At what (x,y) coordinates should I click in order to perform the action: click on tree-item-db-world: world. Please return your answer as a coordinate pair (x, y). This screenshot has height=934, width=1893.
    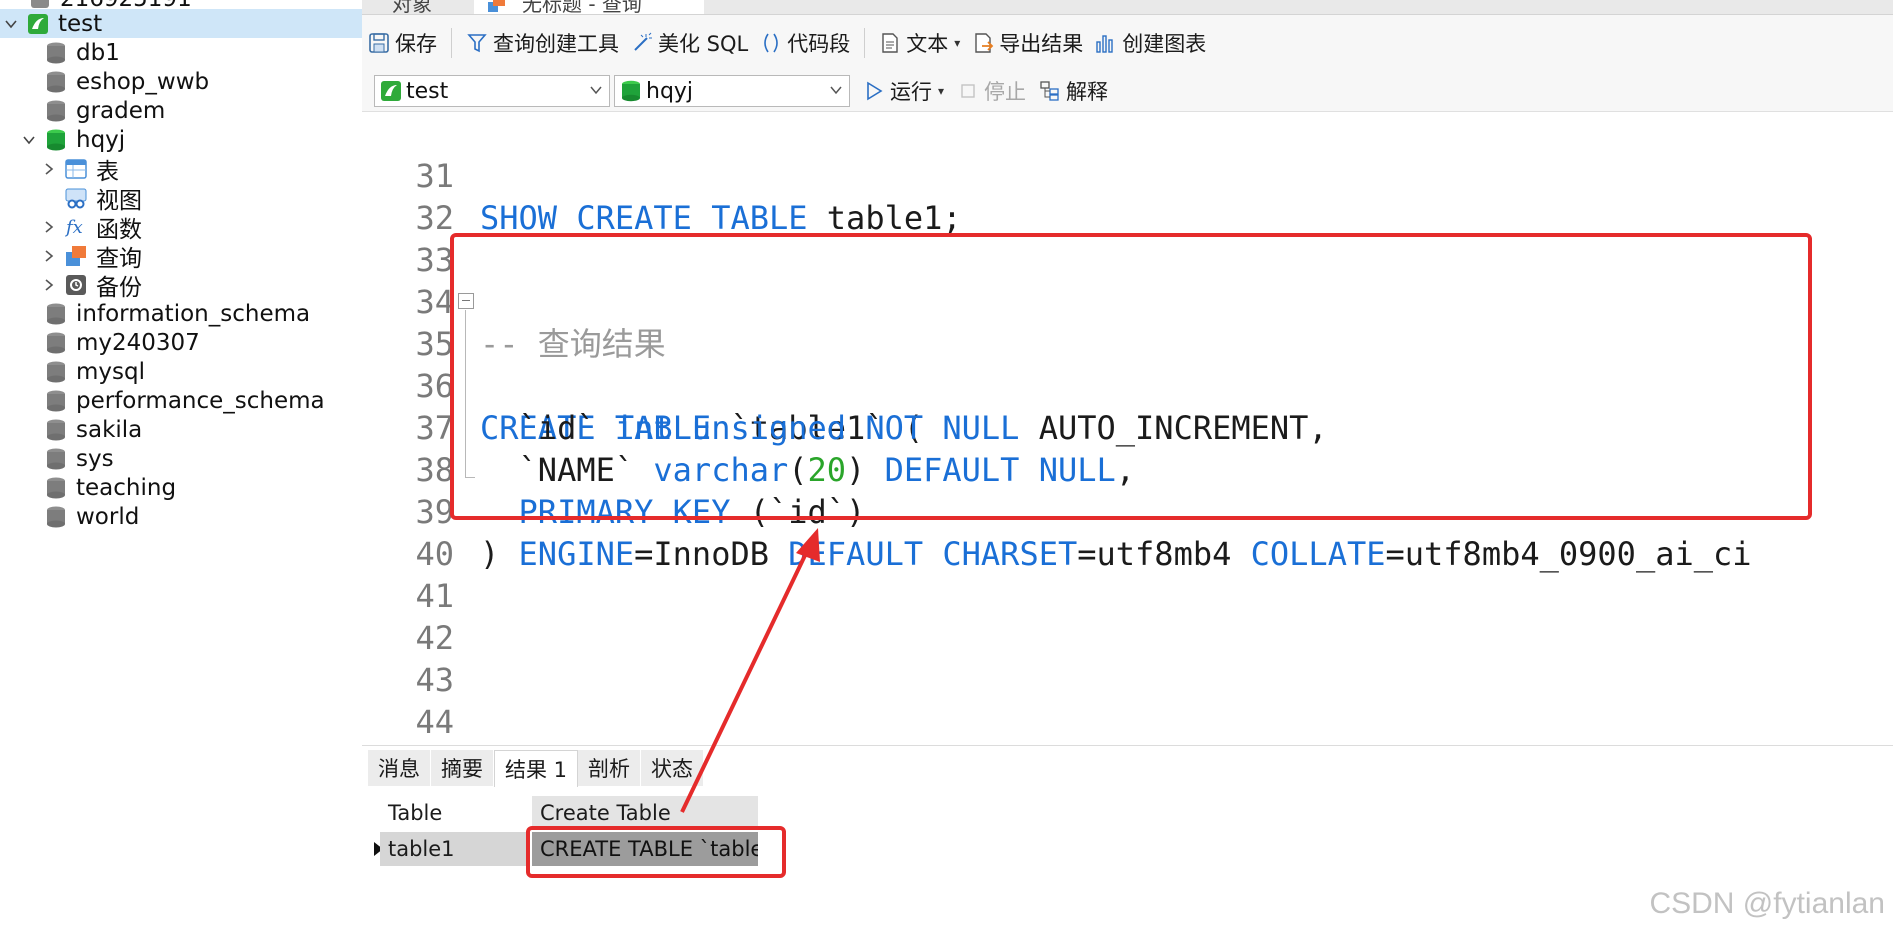
    Looking at the image, I should click on (181, 516).